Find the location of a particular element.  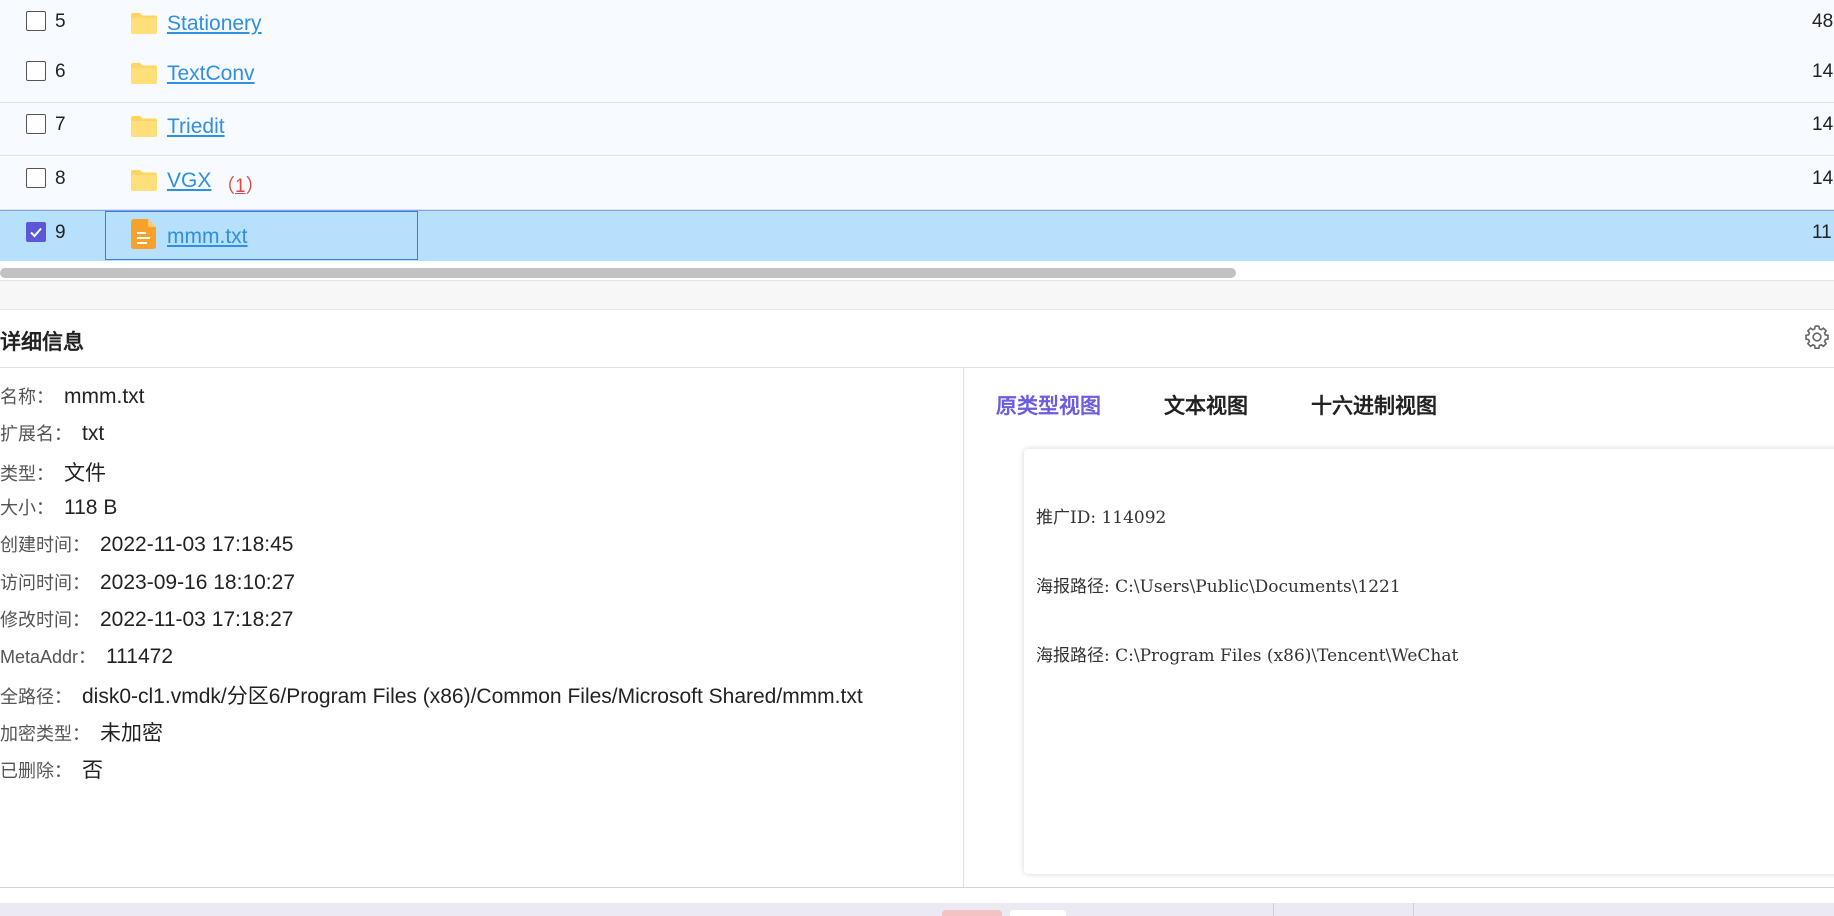

row-index: 8 is located at coordinates (60, 178).